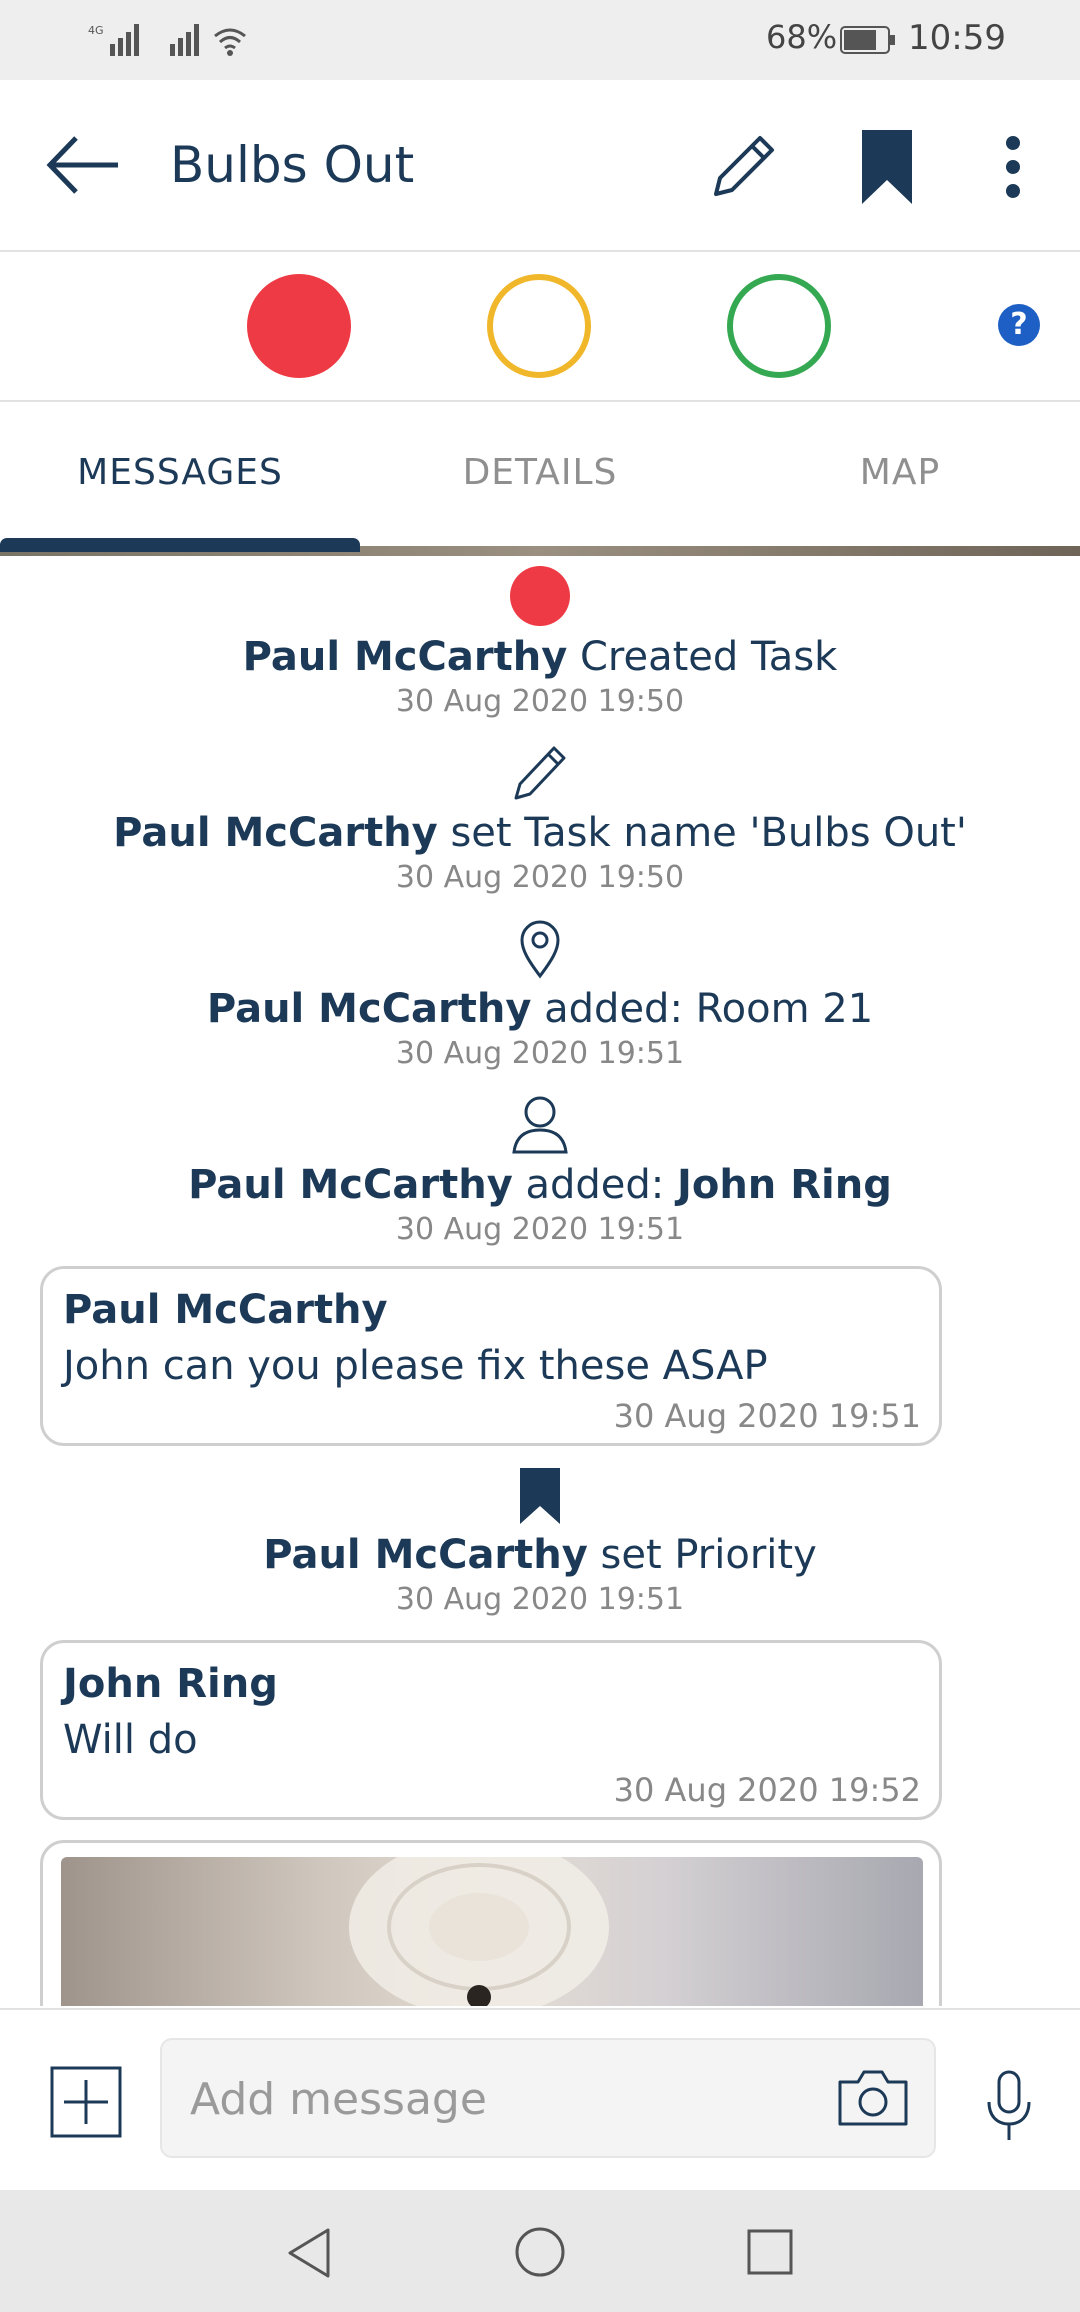 Image resolution: width=1080 pixels, height=2312 pixels. I want to click on page-title: Bulbs Out, so click(292, 165).